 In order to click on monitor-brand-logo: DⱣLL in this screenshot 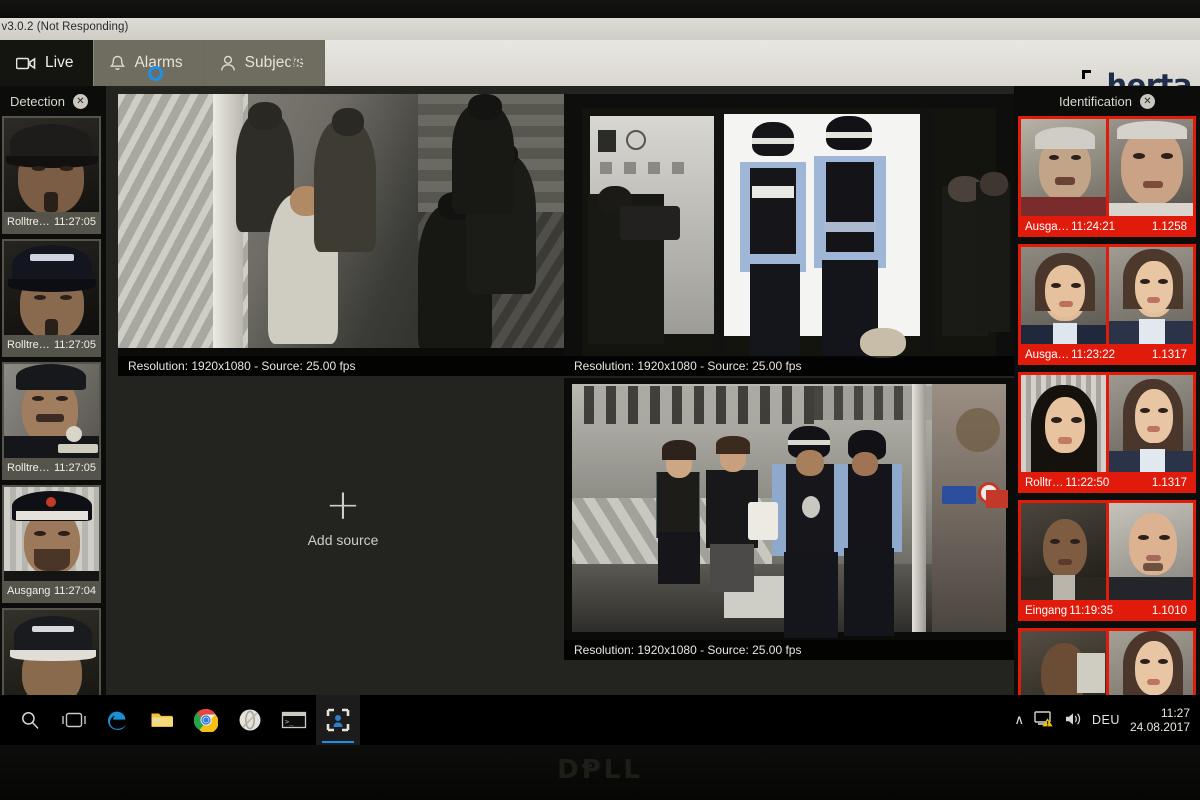, I will do `click(600, 770)`.